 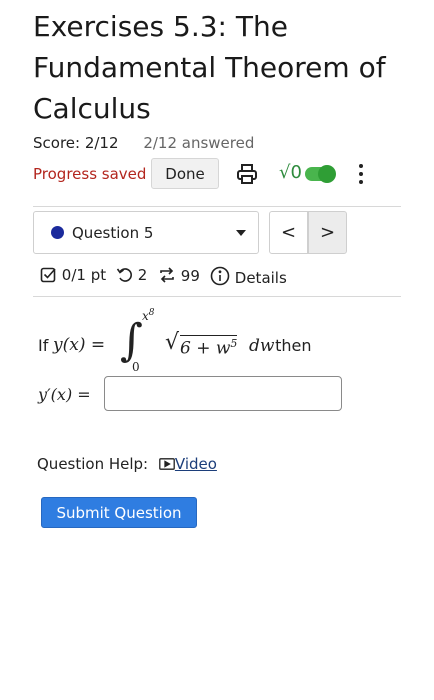 What do you see at coordinates (241, 233) in the screenshot?
I see `caret-down-icon` at bounding box center [241, 233].